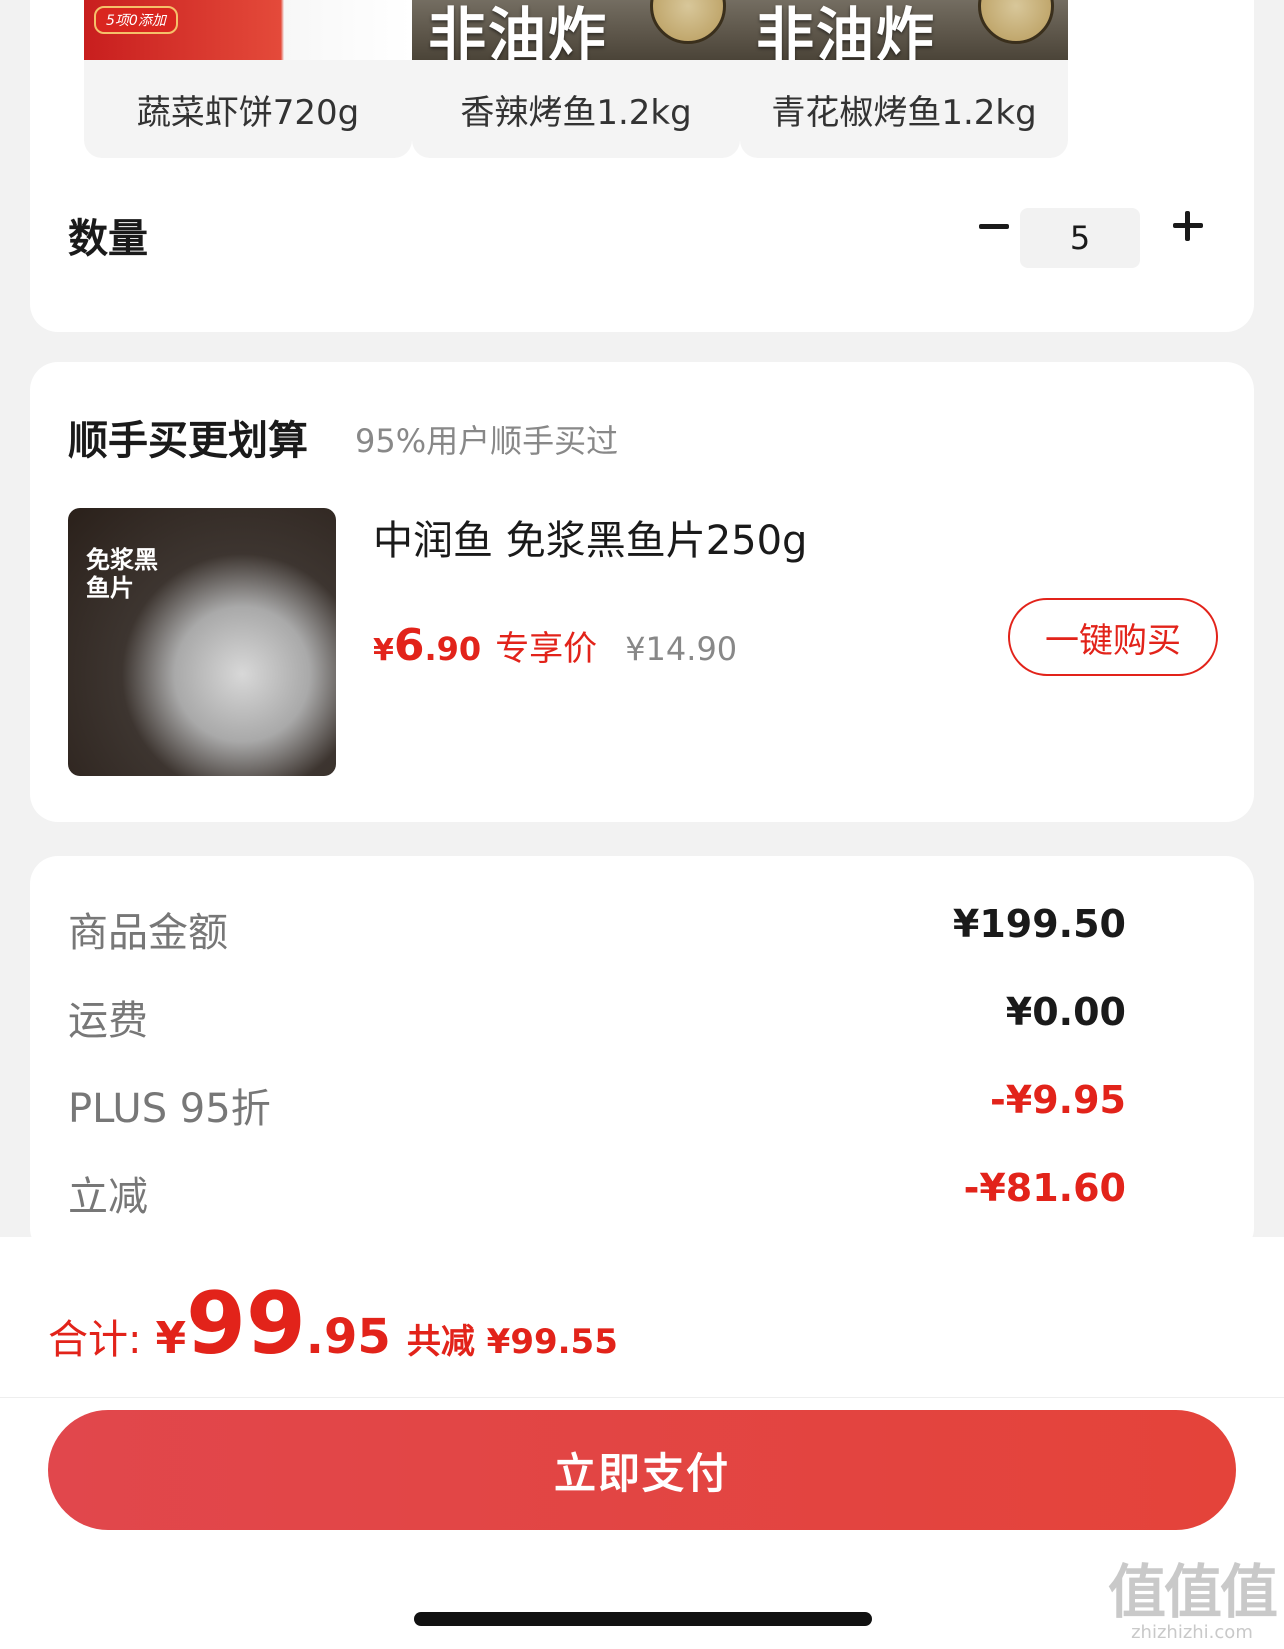 The width and height of the screenshot is (1284, 1649). I want to click on total-integer: 99, so click(246, 1324).